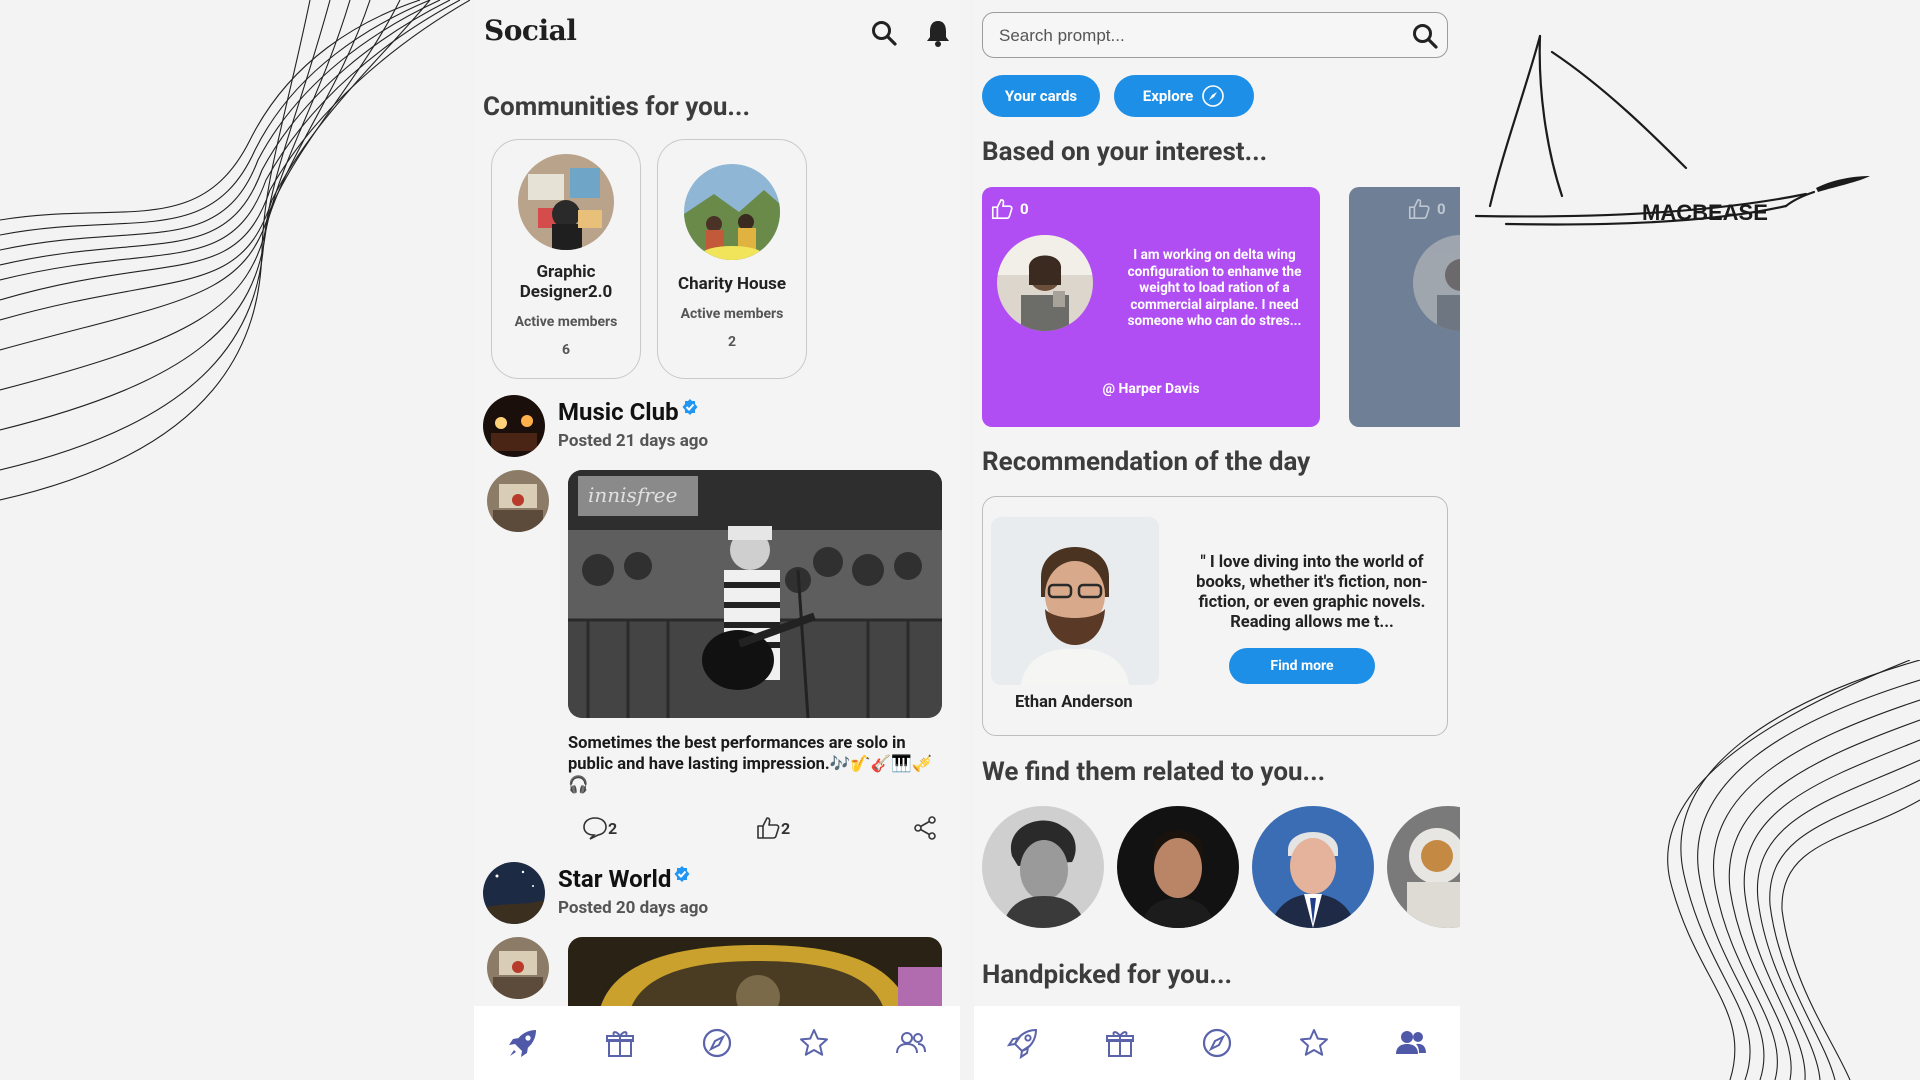  What do you see at coordinates (618, 412) in the screenshot?
I see `post-title-text: Music Club` at bounding box center [618, 412].